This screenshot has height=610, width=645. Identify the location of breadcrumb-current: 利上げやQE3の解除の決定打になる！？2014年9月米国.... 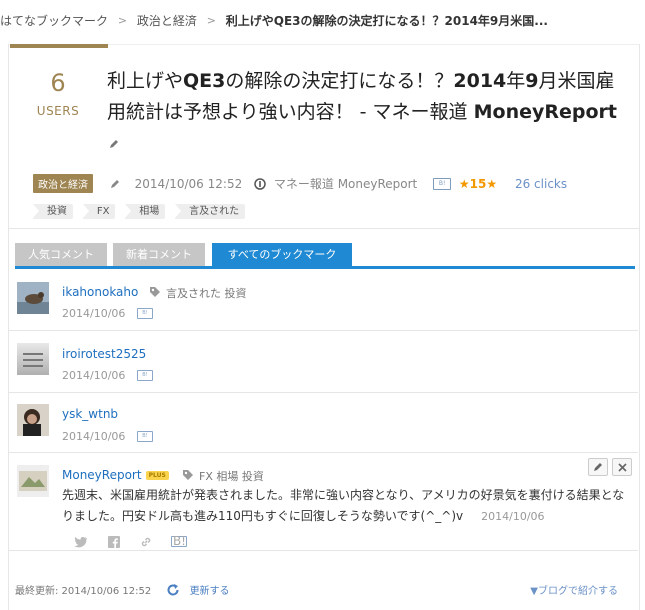
(386, 21).